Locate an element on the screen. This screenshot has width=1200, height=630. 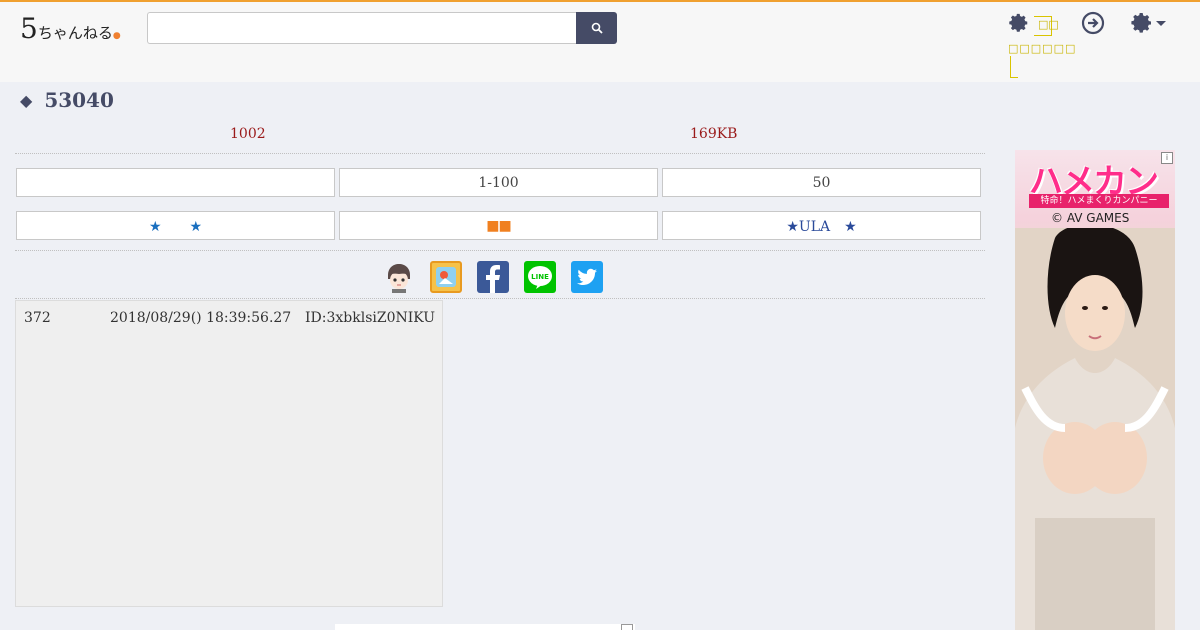
bottom-advertisement is located at coordinates (485, 627).